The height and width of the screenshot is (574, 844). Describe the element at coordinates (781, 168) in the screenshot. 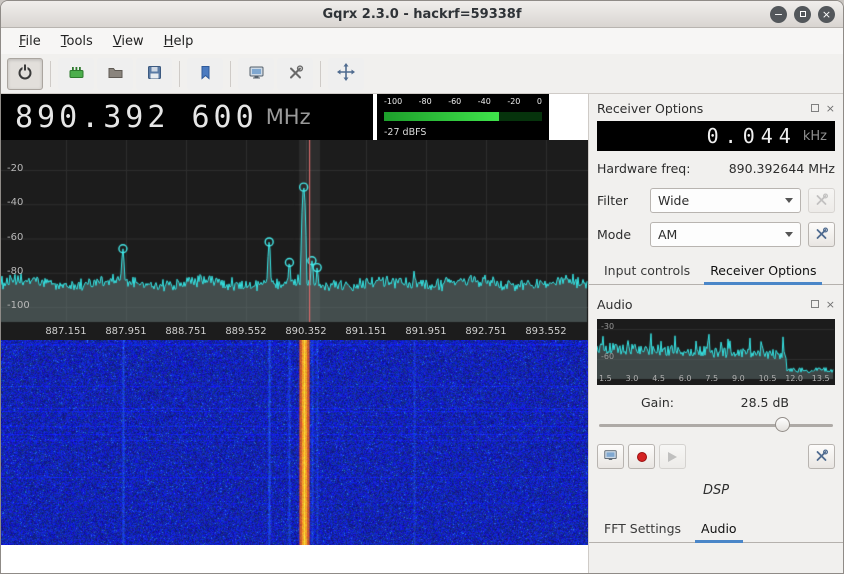

I see `hardware-freq-value: 890.392644 MHz` at that location.